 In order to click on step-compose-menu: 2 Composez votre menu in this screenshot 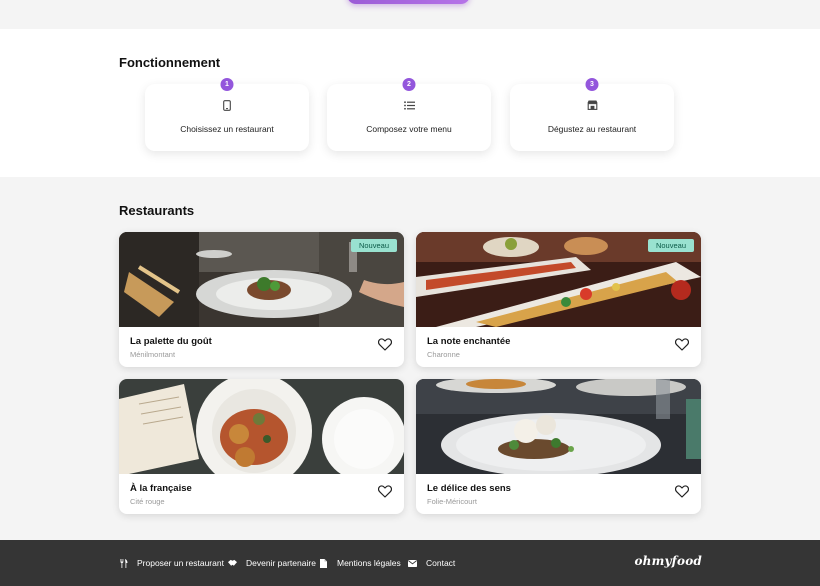, I will do `click(409, 114)`.